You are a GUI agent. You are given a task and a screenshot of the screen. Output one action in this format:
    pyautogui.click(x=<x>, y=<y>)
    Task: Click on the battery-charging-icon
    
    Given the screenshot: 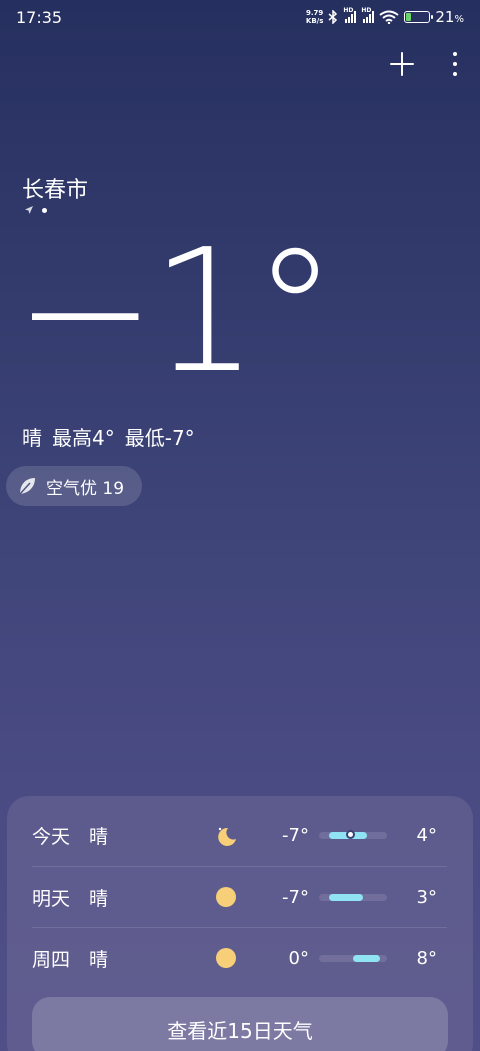 What is the action you would take?
    pyautogui.click(x=419, y=17)
    